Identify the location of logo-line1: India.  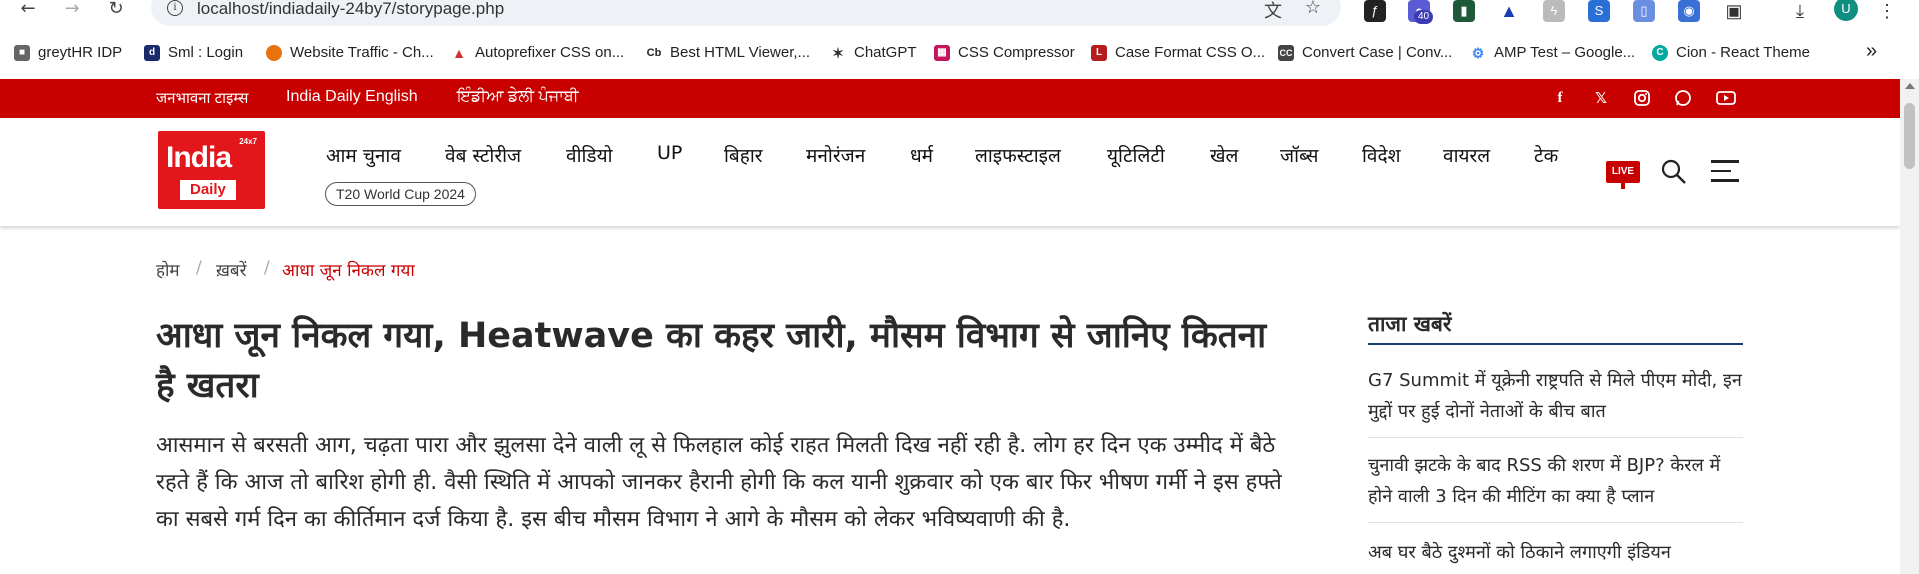
(199, 157).